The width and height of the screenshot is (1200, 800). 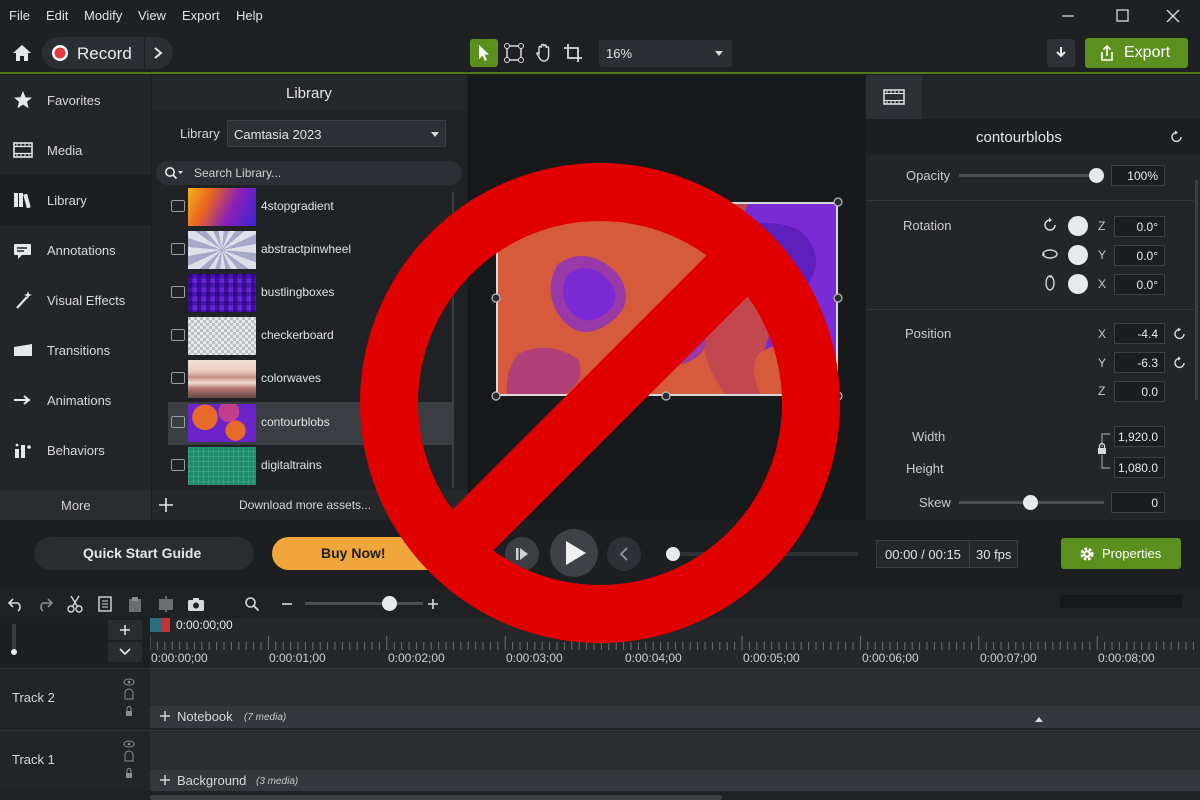 I want to click on redo-button, so click(x=45, y=604).